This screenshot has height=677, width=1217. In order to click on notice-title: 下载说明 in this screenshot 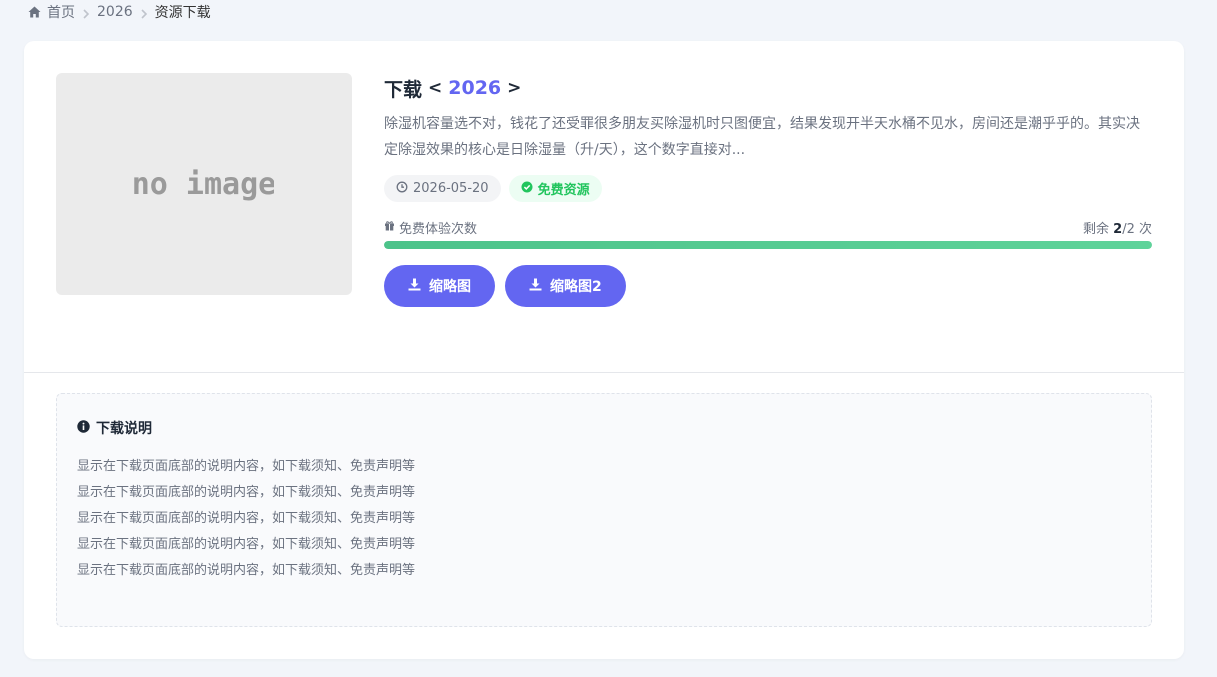, I will do `click(604, 428)`.